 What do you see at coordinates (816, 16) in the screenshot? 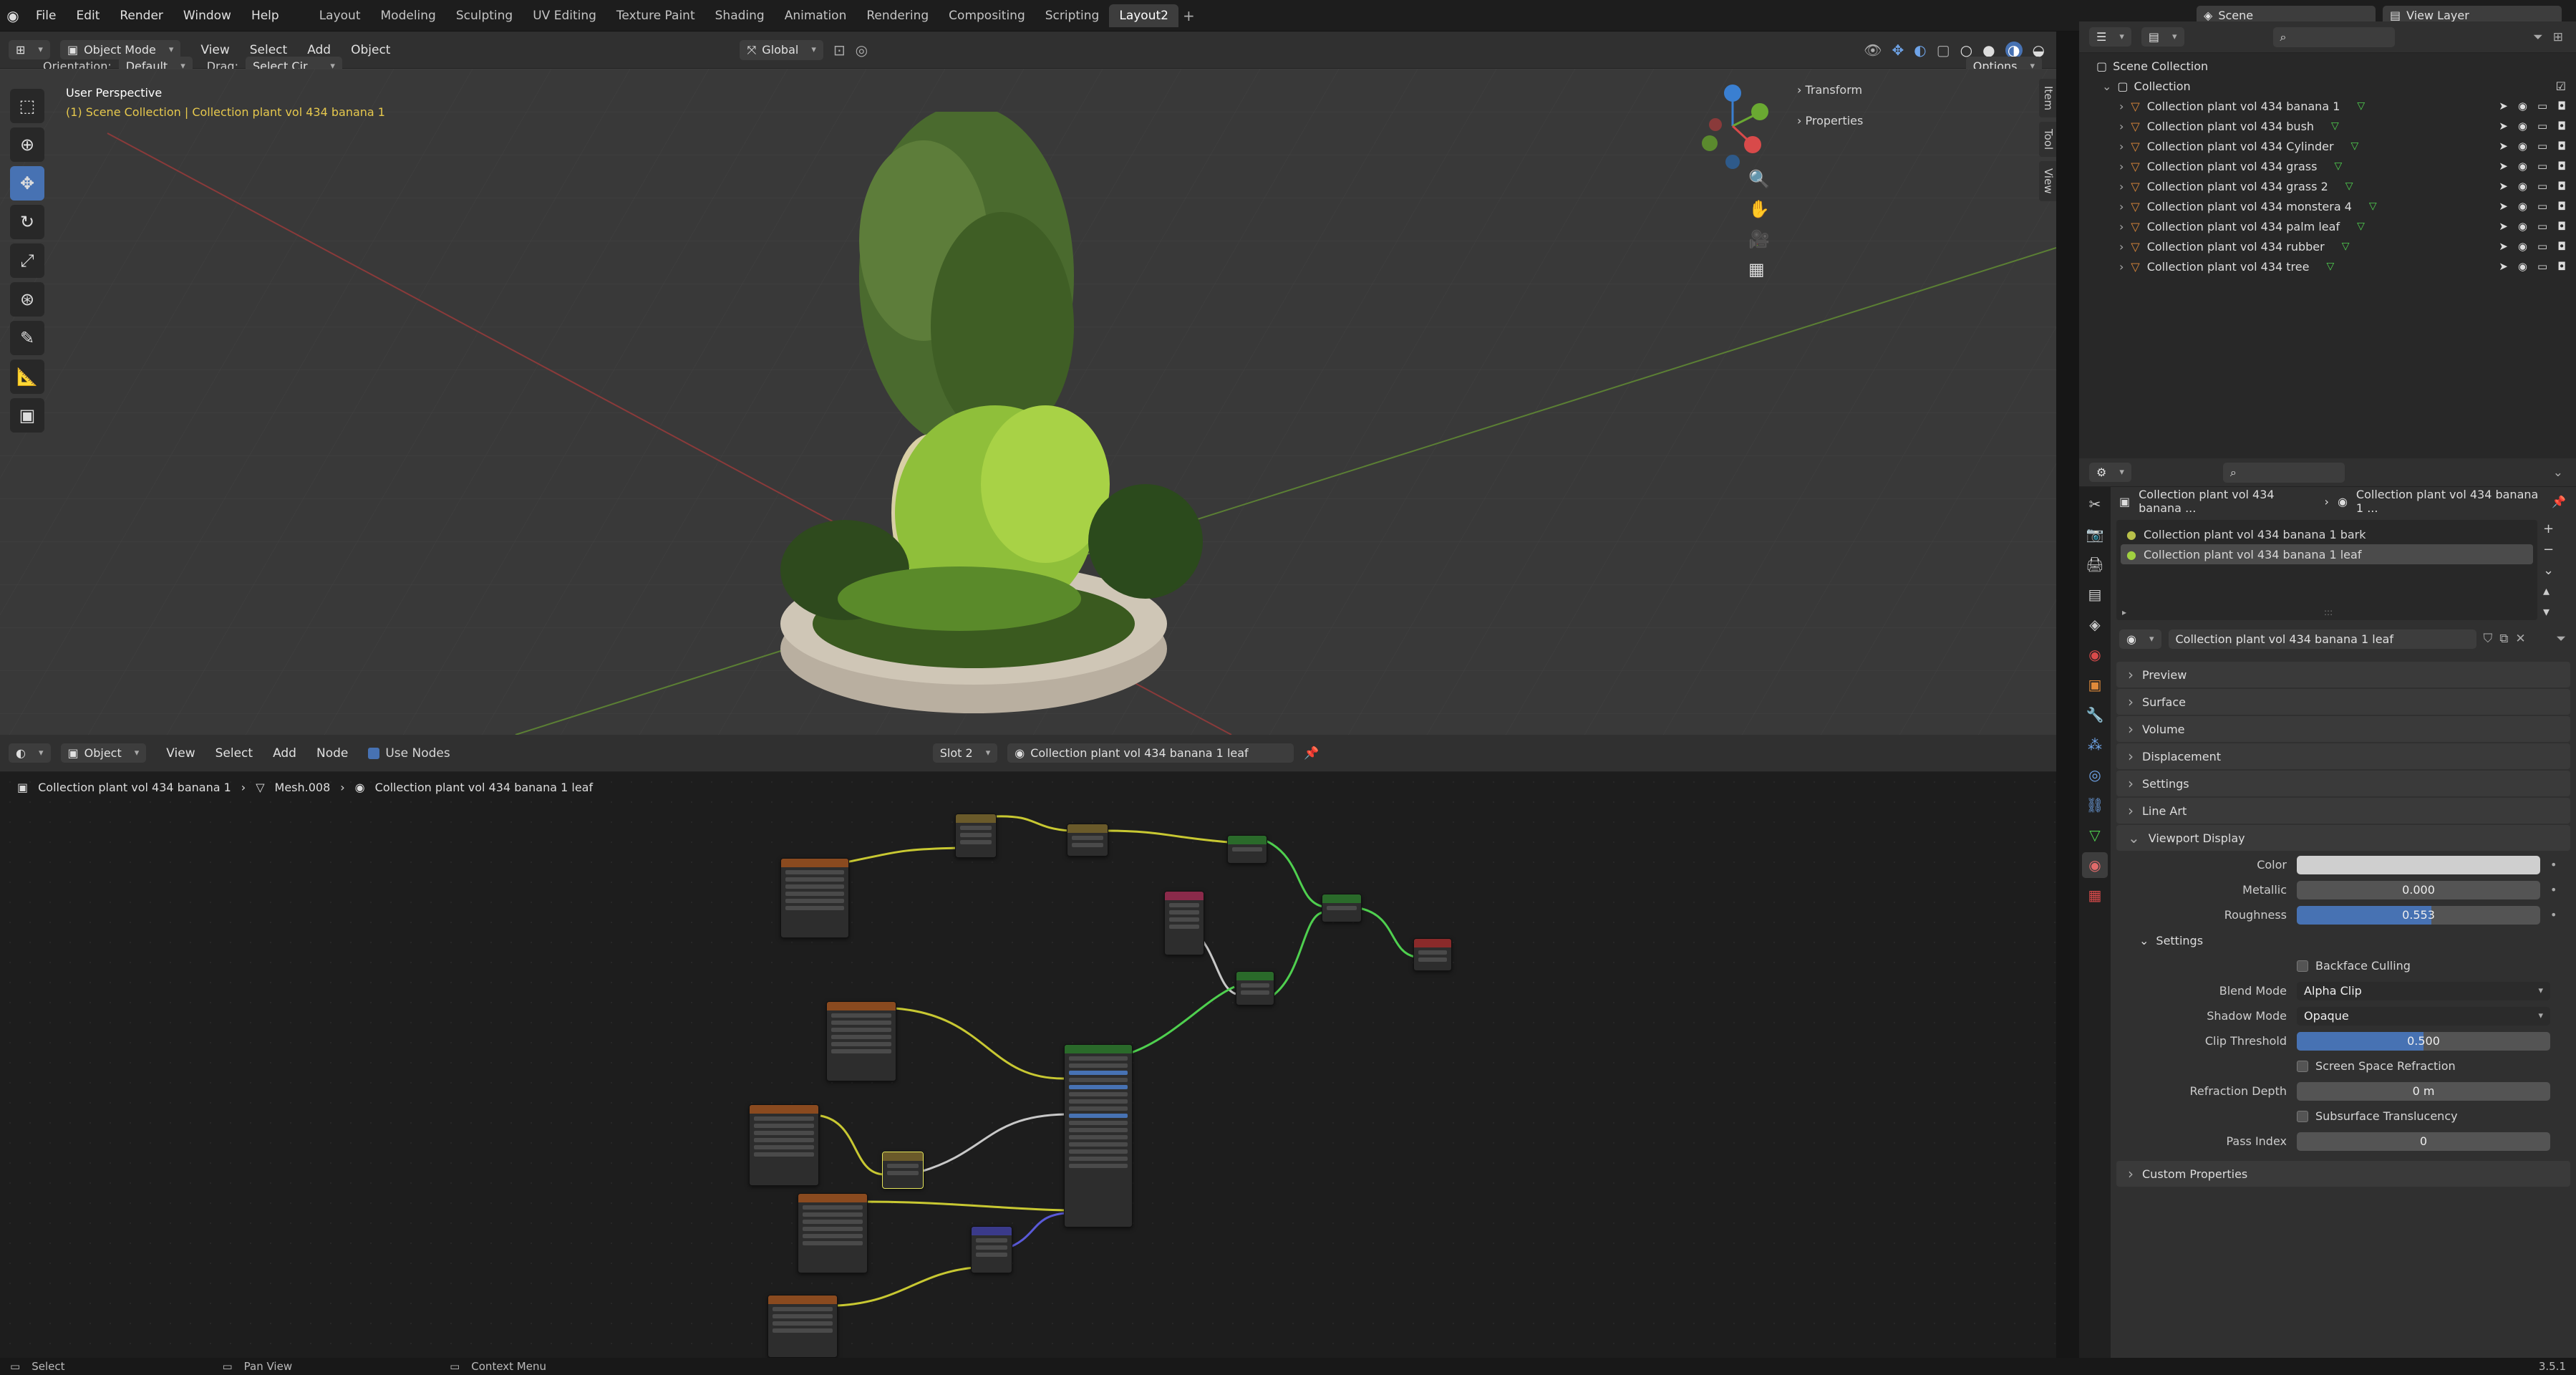
I see `tab-animation: Animation` at bounding box center [816, 16].